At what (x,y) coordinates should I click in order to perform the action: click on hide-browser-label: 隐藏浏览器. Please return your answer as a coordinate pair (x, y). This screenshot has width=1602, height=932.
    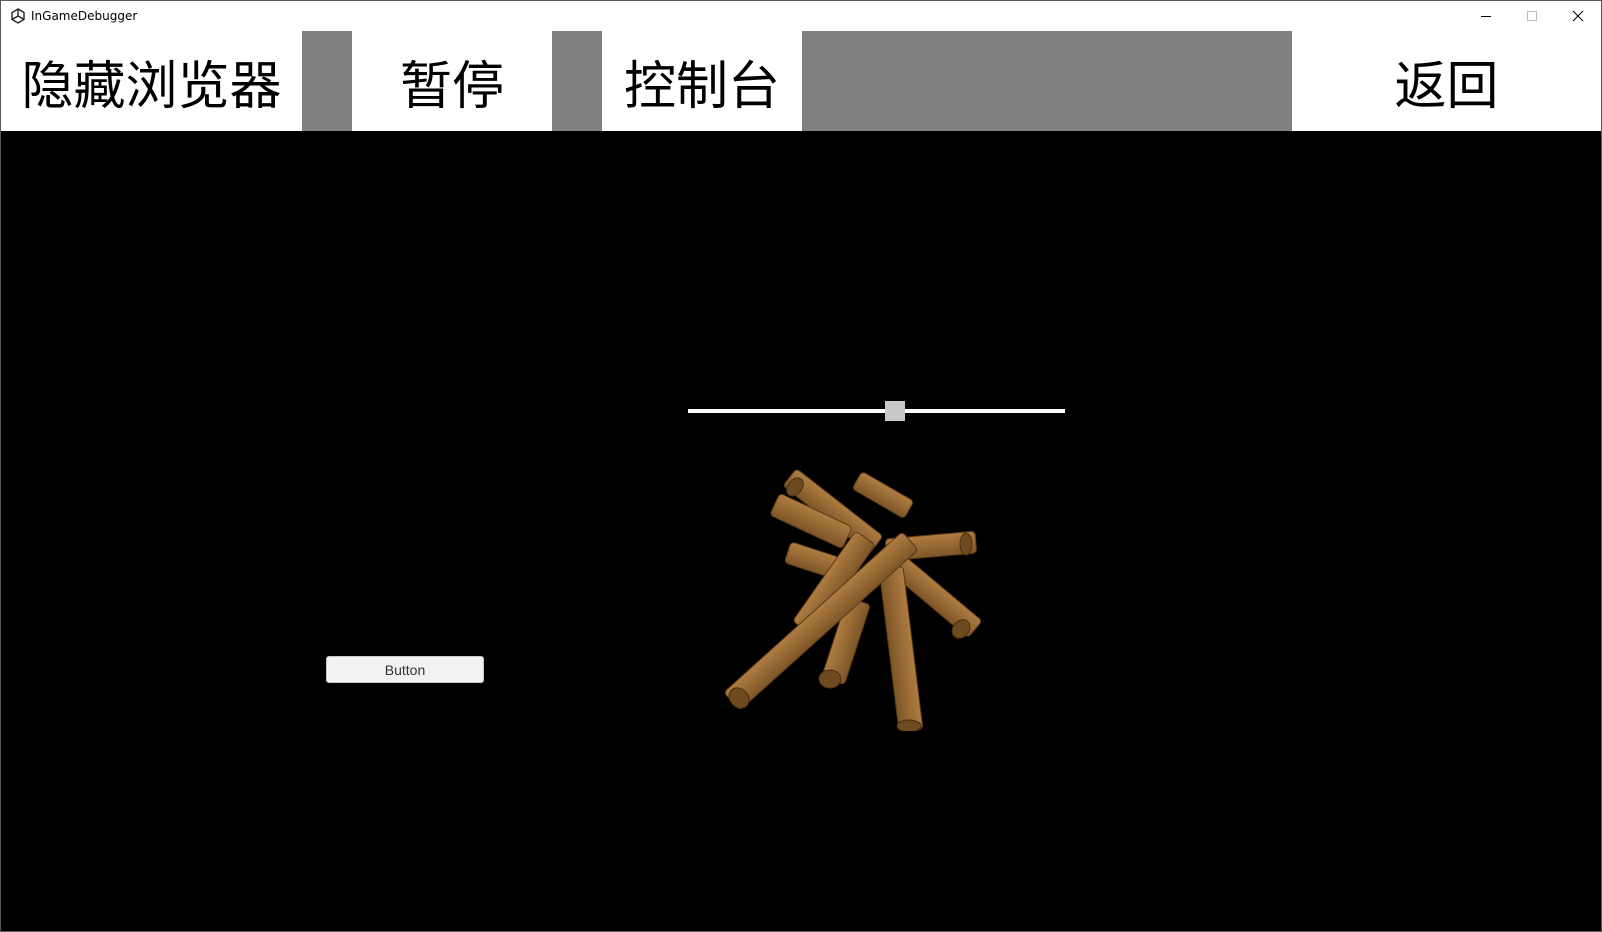
    Looking at the image, I should click on (151, 86).